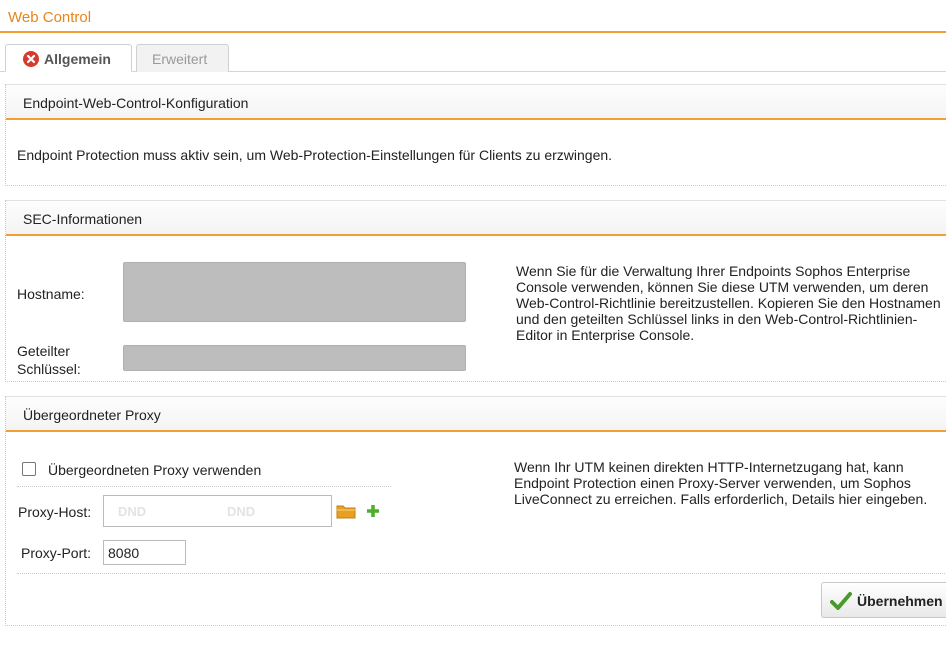 This screenshot has height=651, width=946. I want to click on tab-erweitert: Erweitert, so click(182, 58).